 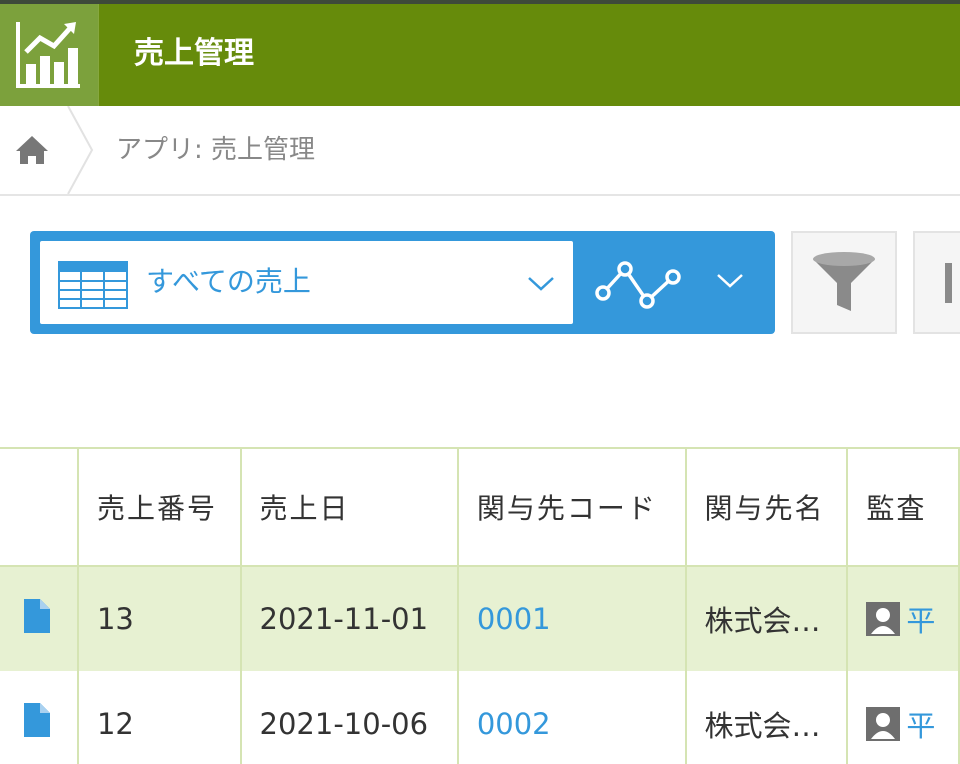 What do you see at coordinates (948, 283) in the screenshot?
I see `settings-icon` at bounding box center [948, 283].